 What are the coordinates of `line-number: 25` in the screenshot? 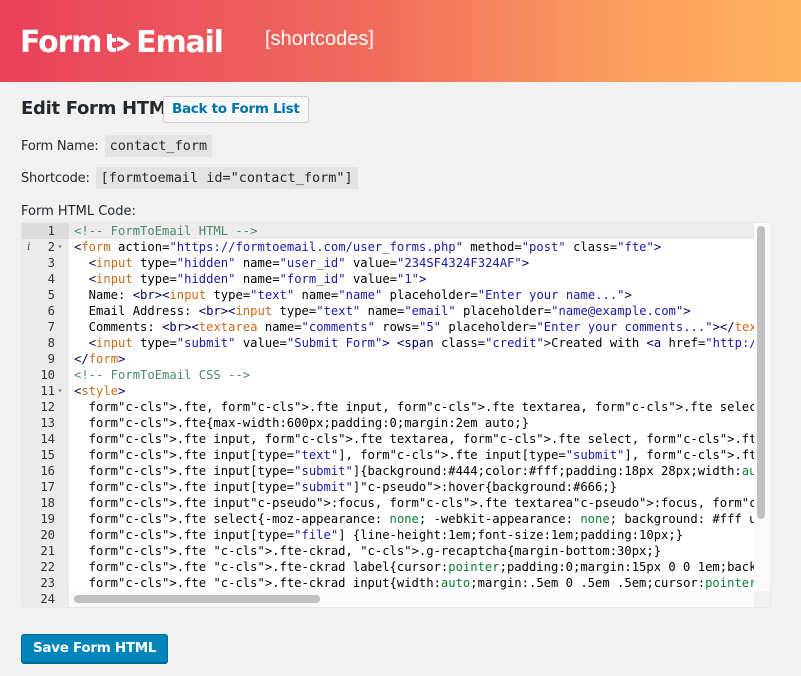 It's located at (45, 607).